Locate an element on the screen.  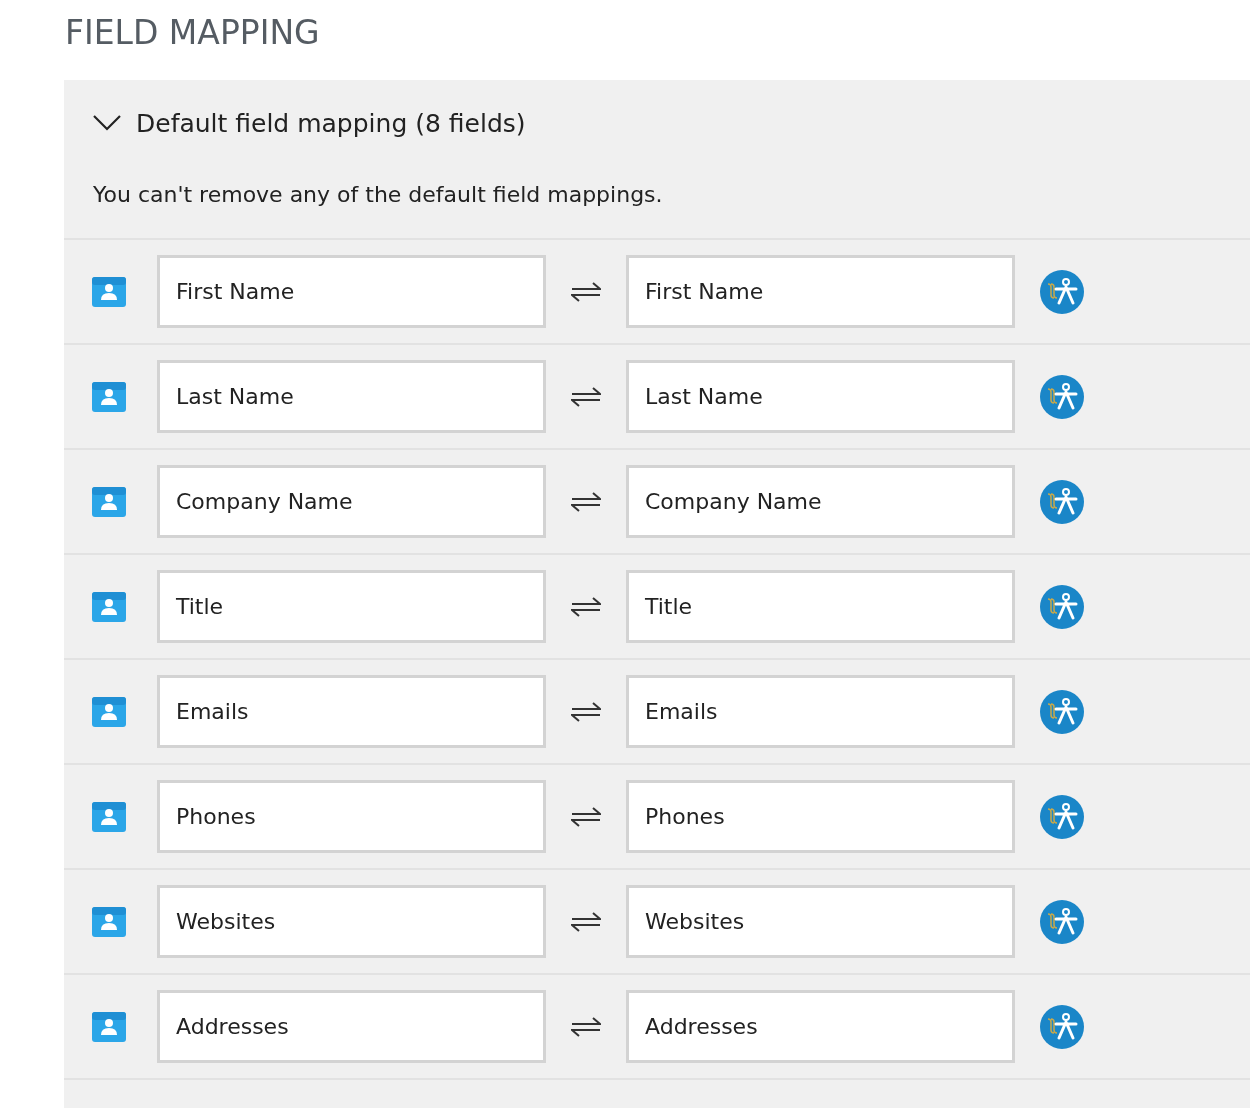
source-field: Emails is located at coordinates (351, 711).